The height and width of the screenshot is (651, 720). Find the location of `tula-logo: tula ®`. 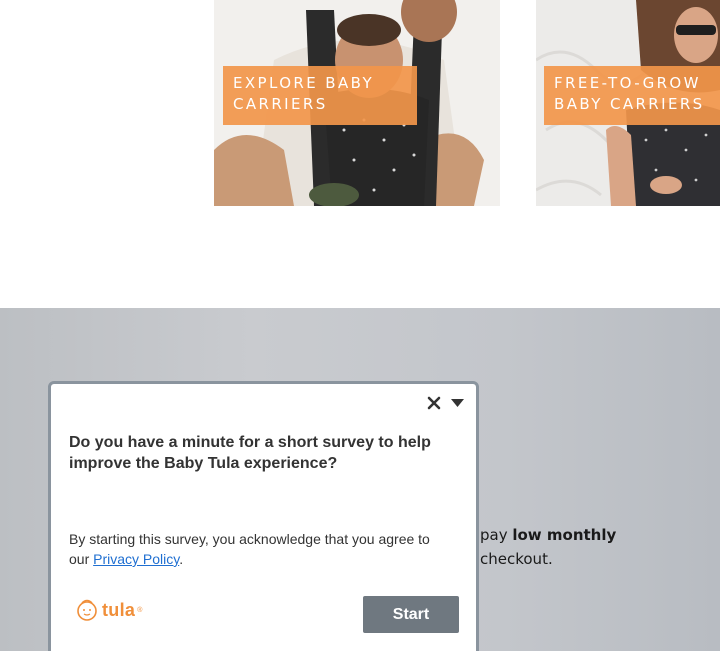

tula-logo: tula ® is located at coordinates (108, 610).